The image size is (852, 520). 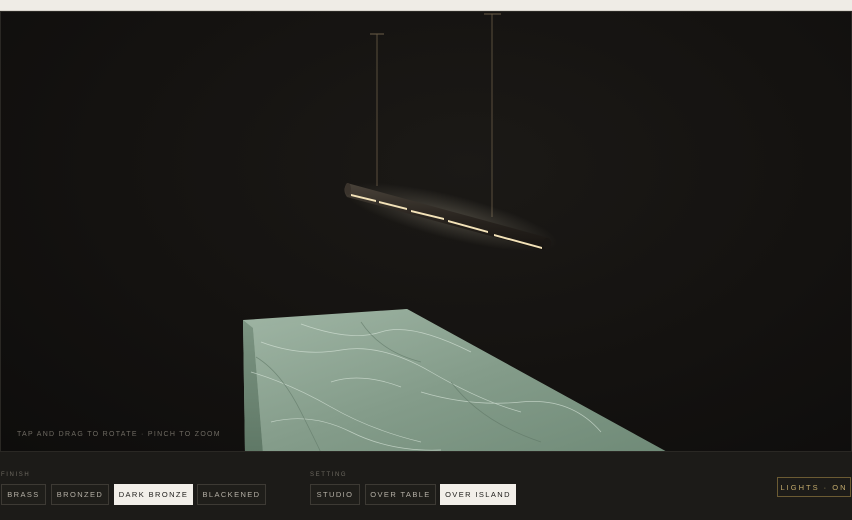 I want to click on lights-toggle-button: LIGHTS · ON, so click(x=814, y=487).